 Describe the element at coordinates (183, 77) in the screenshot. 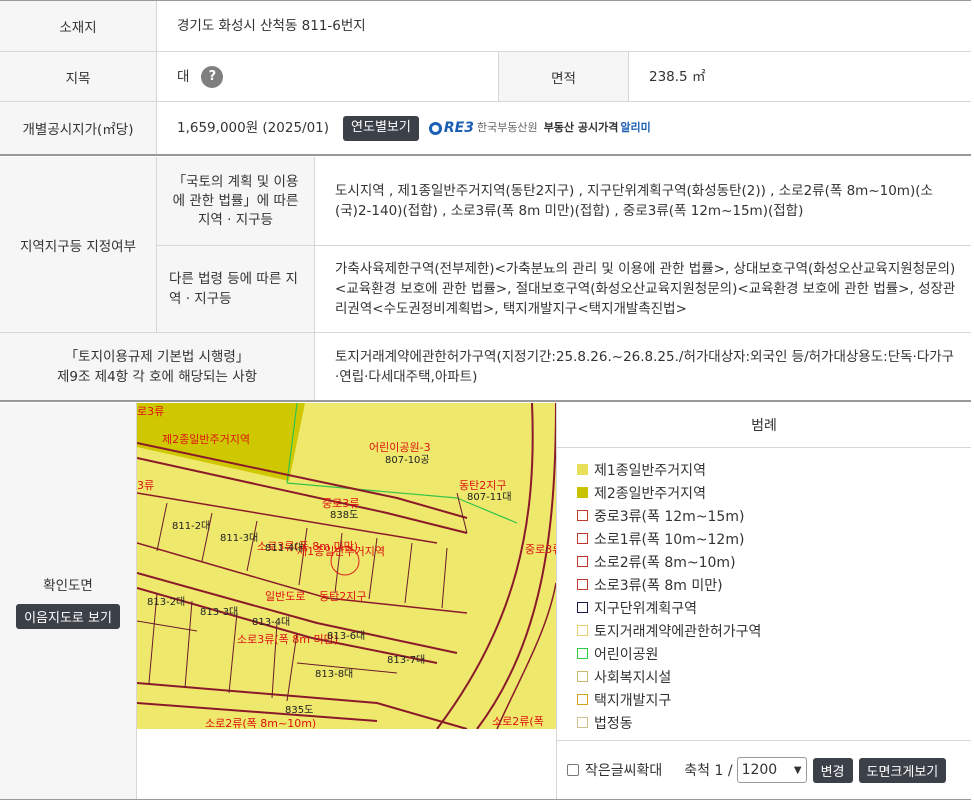

I see `jimok-value: 대` at that location.